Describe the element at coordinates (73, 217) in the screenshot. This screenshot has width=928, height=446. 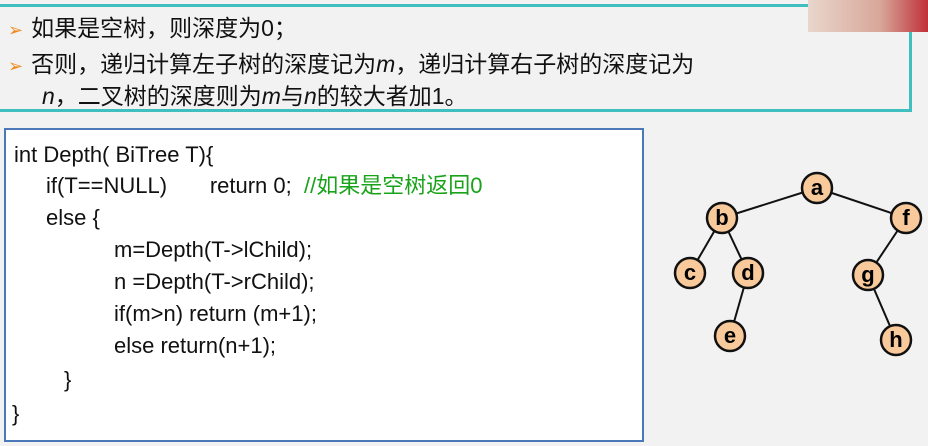
I see `code-line: else {` at that location.